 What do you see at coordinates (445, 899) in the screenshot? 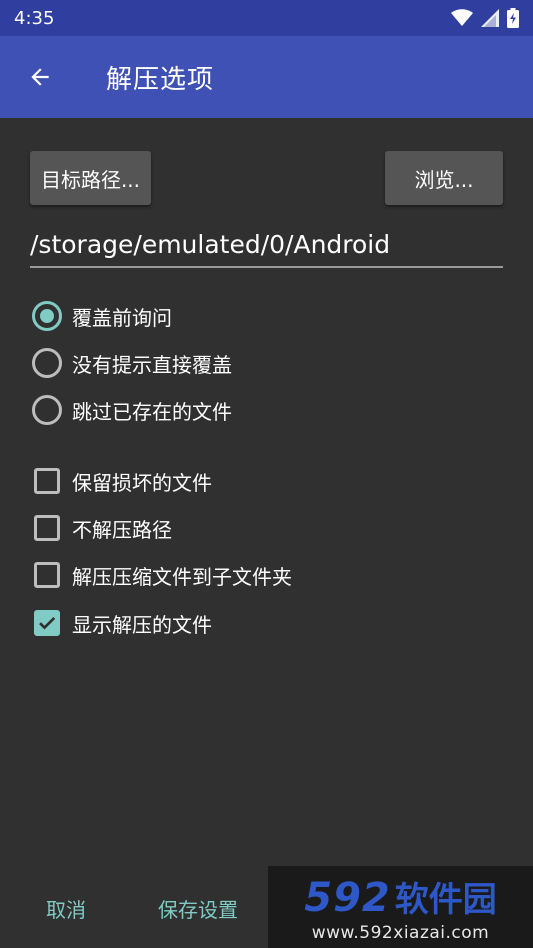
I see `watermark-name: 软件园` at bounding box center [445, 899].